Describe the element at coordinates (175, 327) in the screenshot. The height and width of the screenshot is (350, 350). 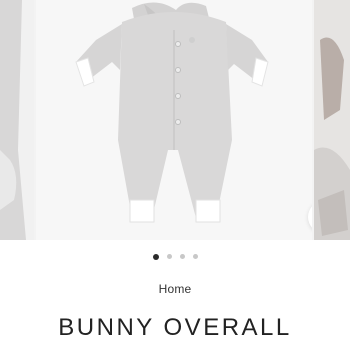
I see `product-title: BUNNY OVERALL` at that location.